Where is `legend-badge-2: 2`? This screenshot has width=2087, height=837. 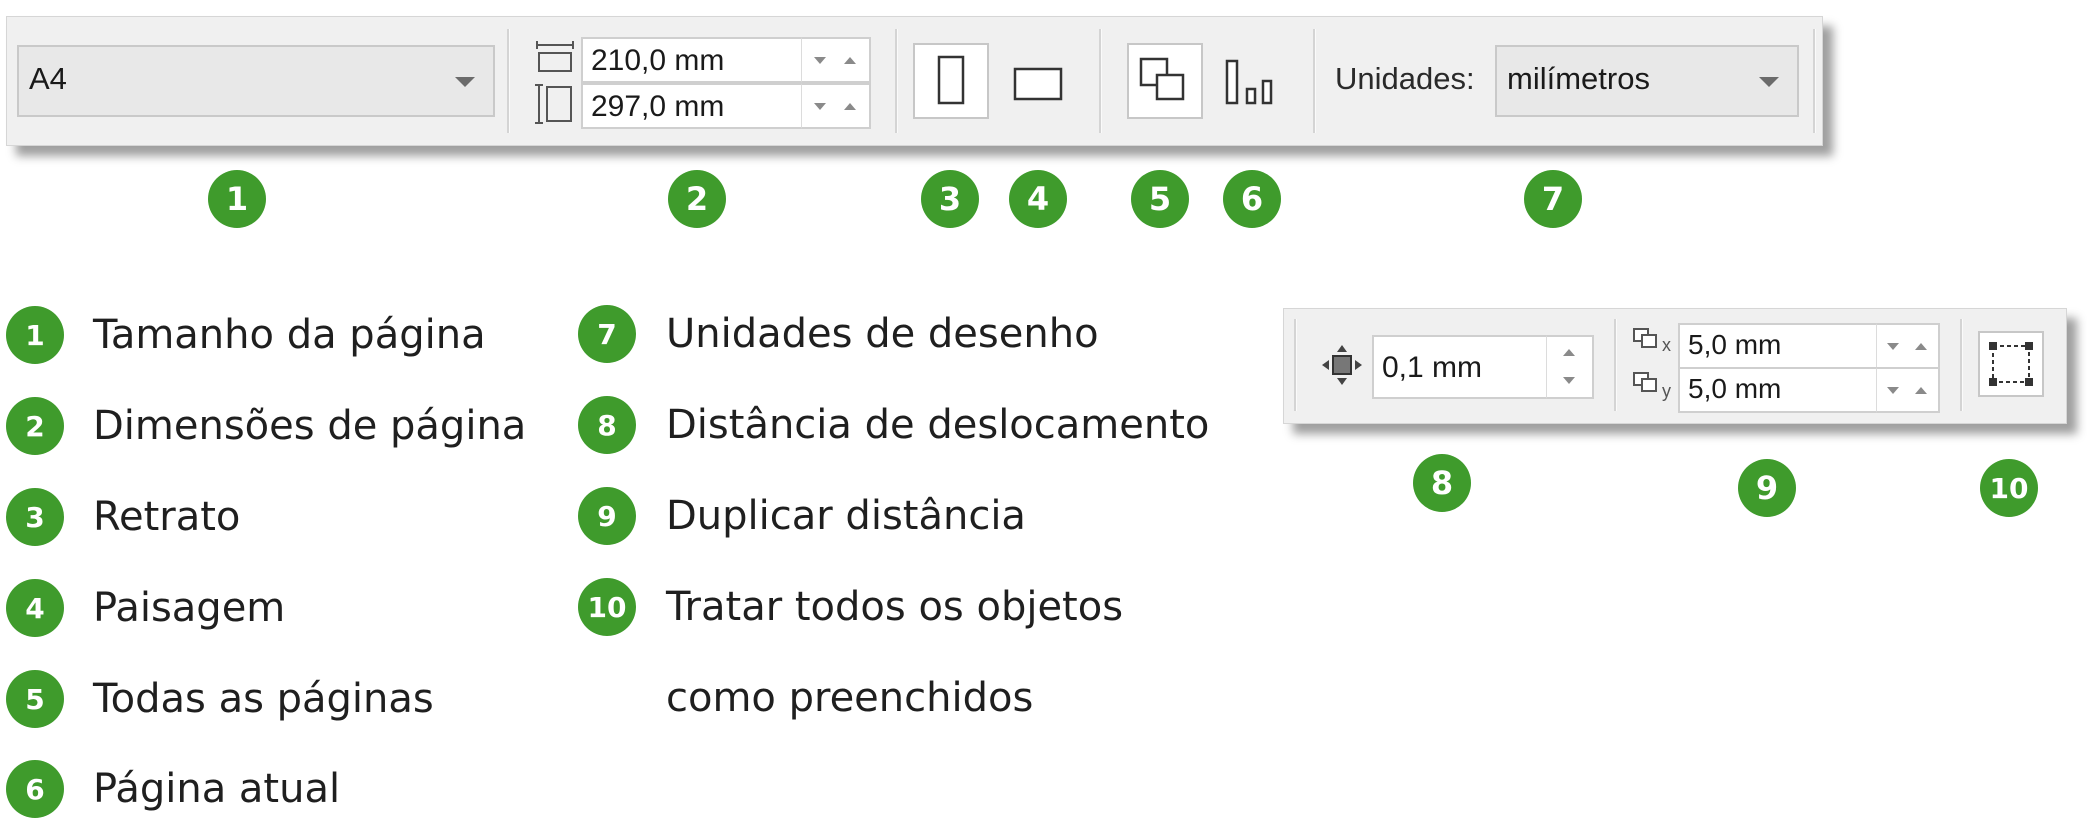
legend-badge-2: 2 is located at coordinates (35, 426).